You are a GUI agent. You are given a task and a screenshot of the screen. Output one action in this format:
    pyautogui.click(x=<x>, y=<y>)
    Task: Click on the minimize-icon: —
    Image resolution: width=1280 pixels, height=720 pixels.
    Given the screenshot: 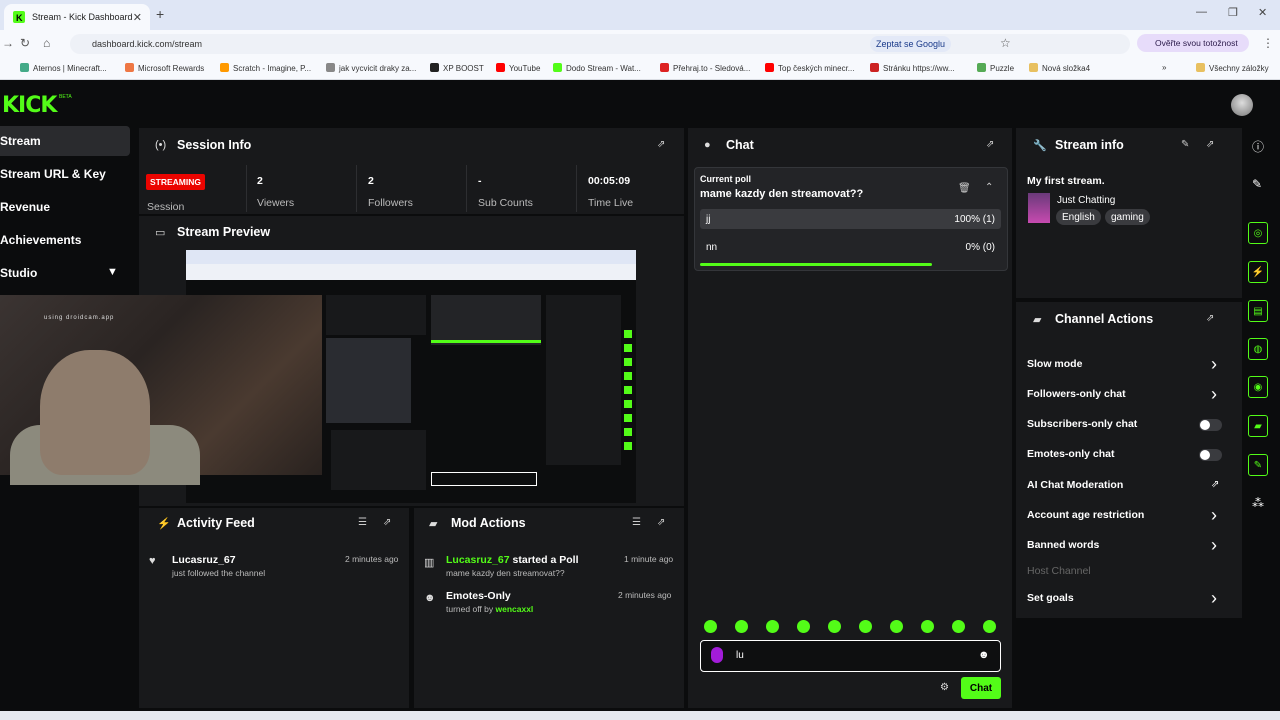 What is the action you would take?
    pyautogui.click(x=1201, y=12)
    